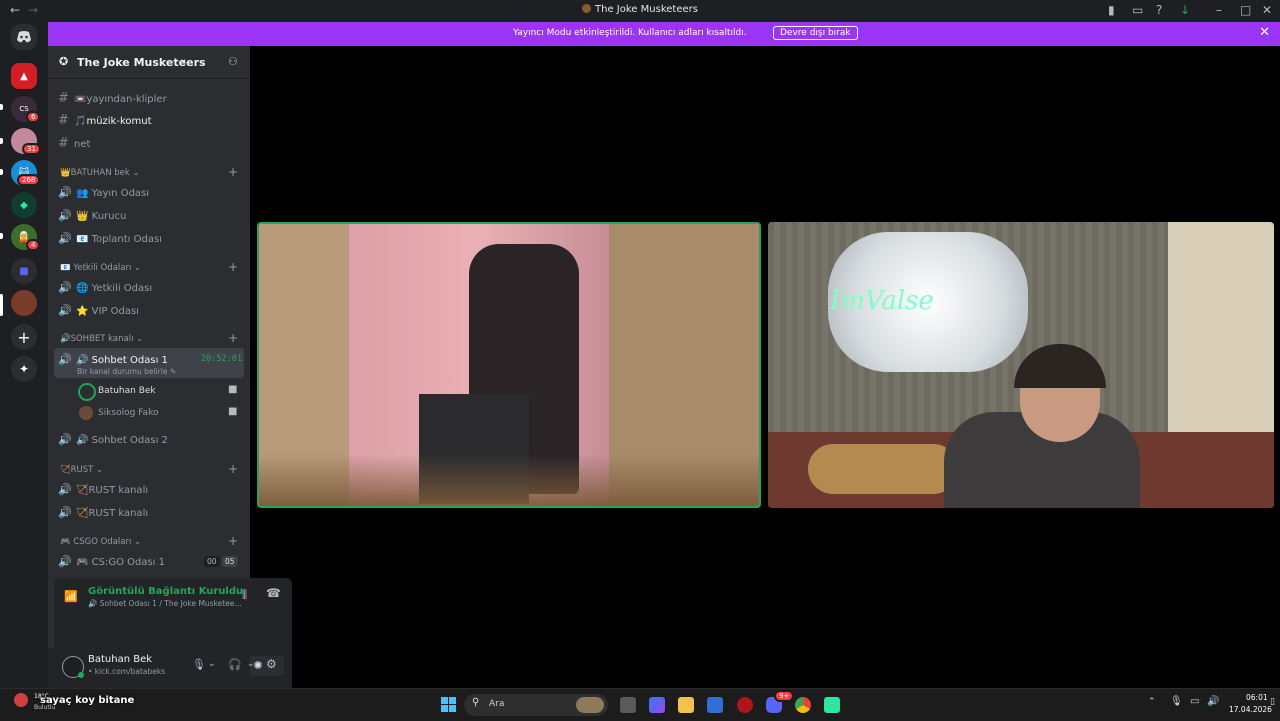  What do you see at coordinates (230, 561) in the screenshot?
I see `user-limit-badge: 05` at bounding box center [230, 561].